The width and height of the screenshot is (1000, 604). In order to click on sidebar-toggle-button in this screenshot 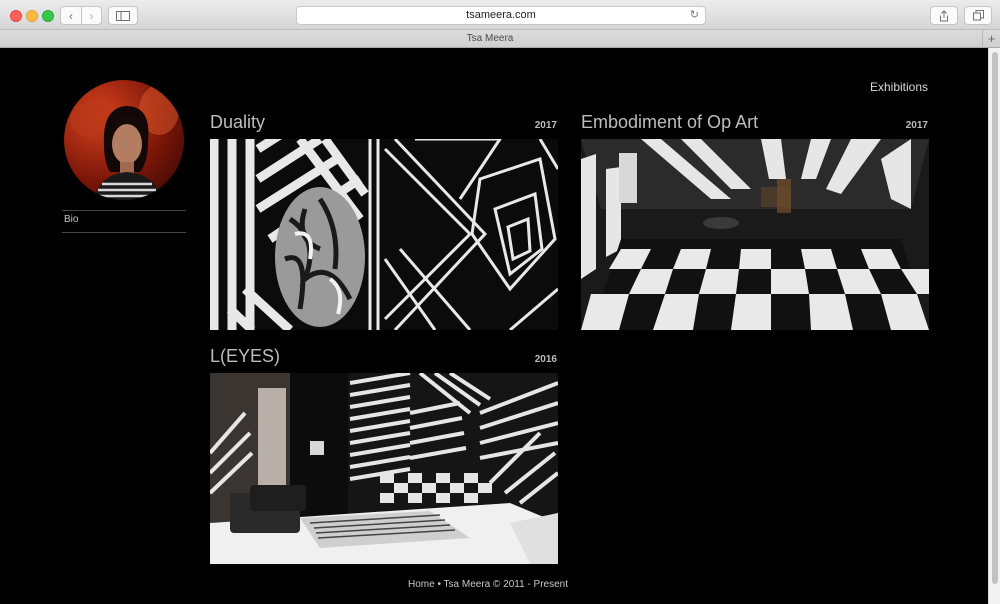, I will do `click(123, 15)`.